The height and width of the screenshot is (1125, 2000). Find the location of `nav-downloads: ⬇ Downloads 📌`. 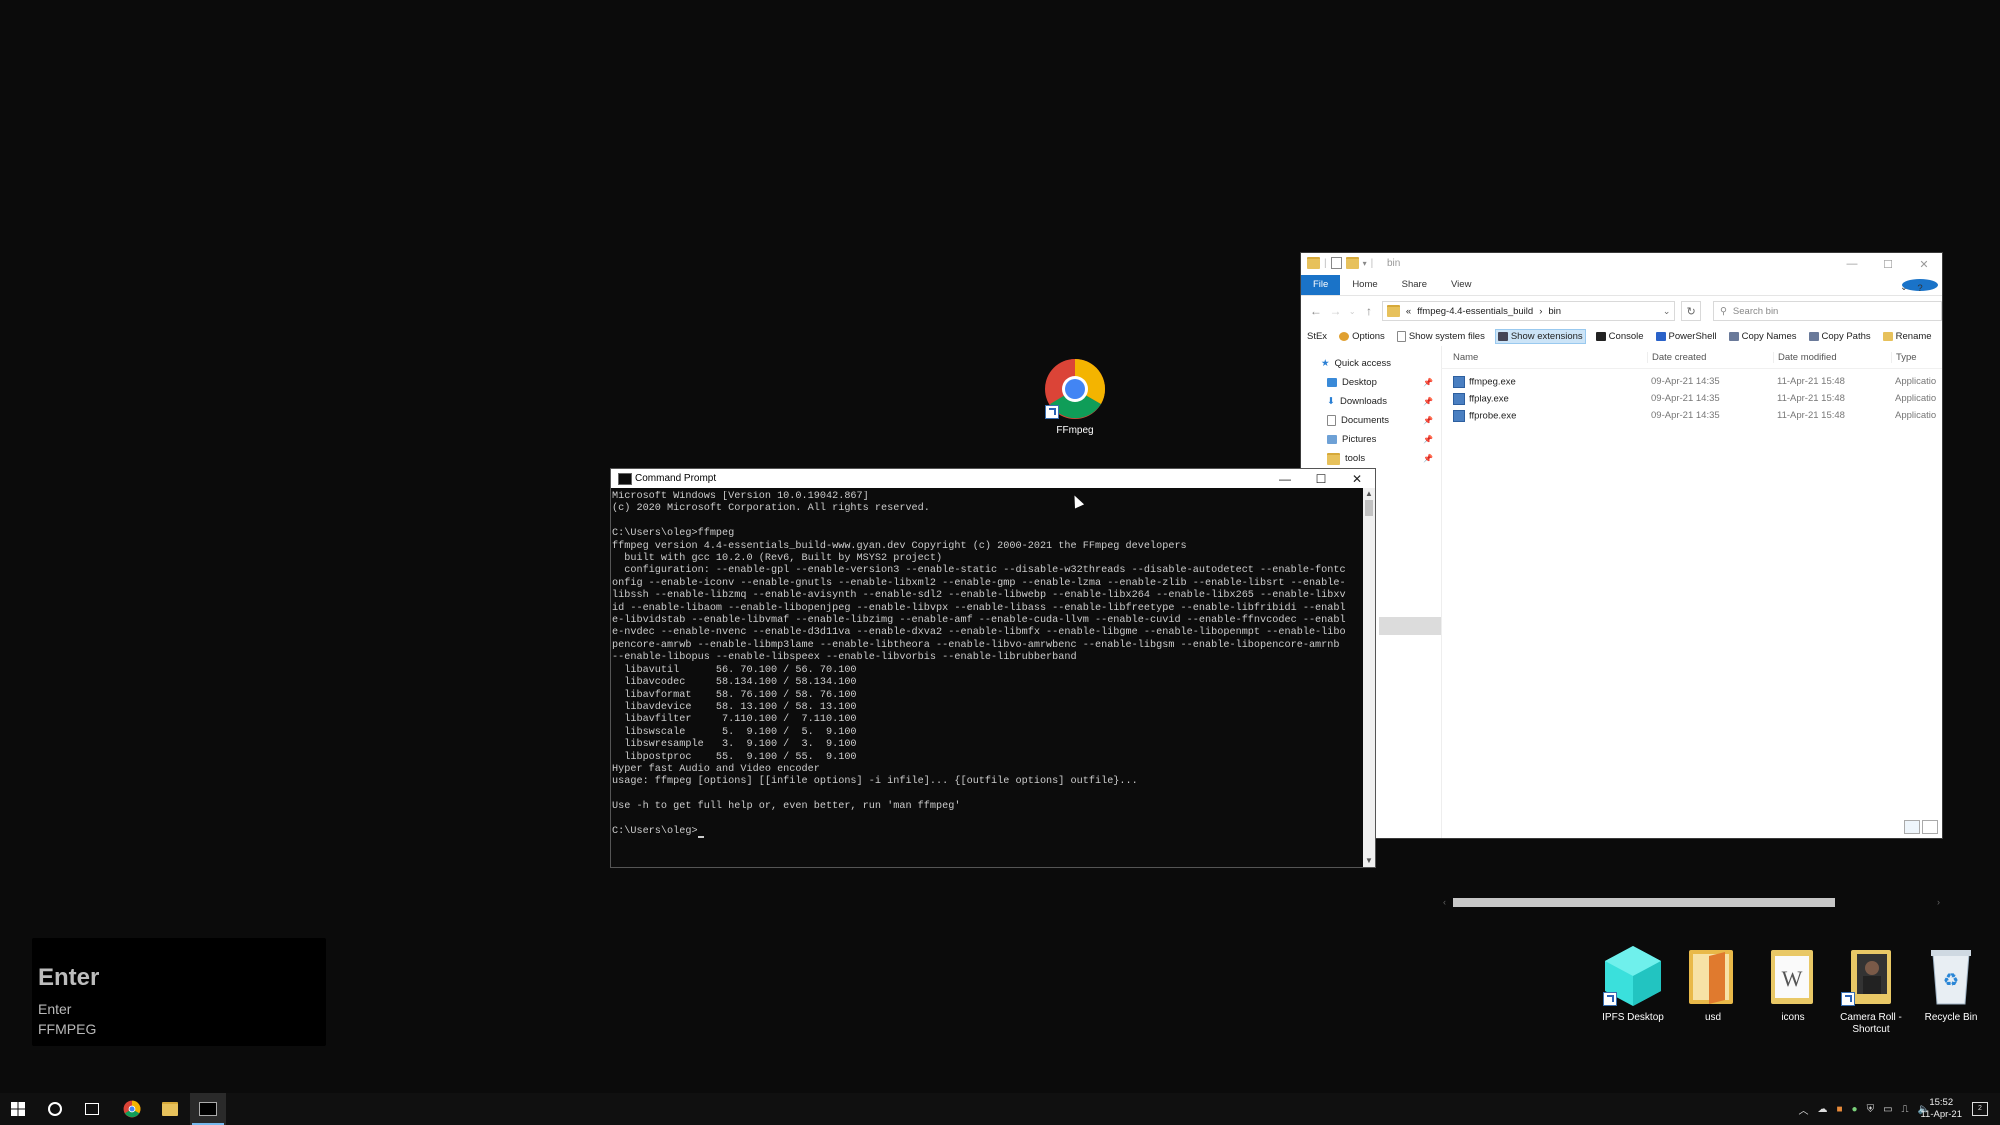

nav-downloads: ⬇ Downloads 📌 is located at coordinates (1371, 401).